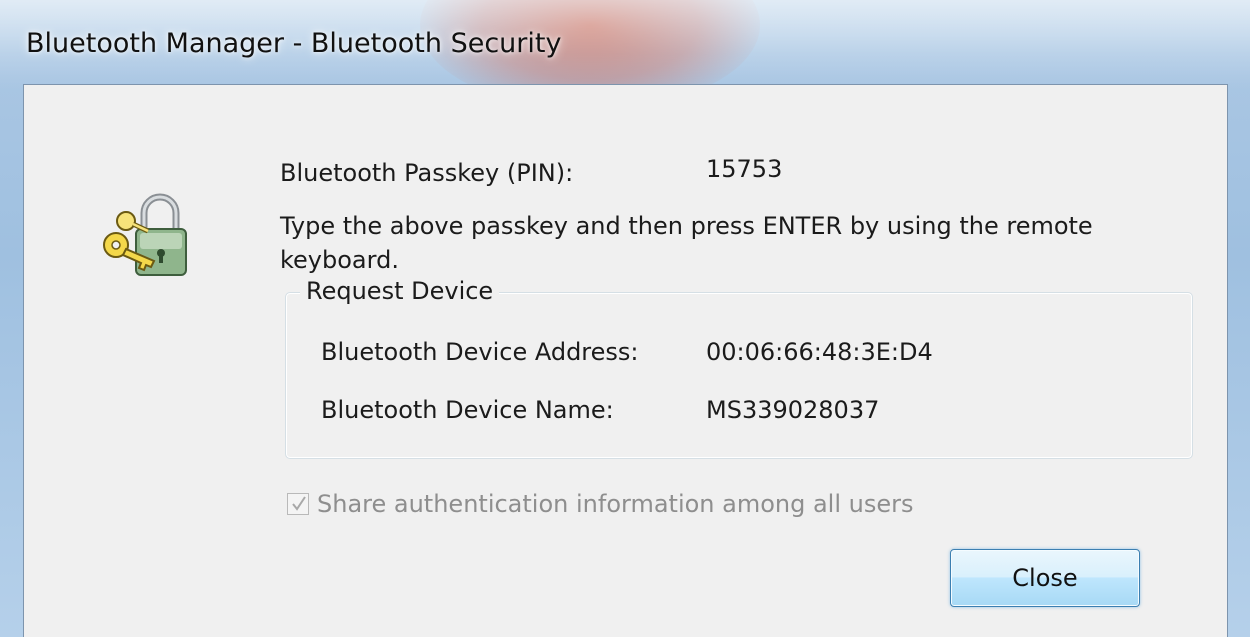  What do you see at coordinates (819, 352) in the screenshot?
I see `device-address-value: 00:06:66:48:3E:D4` at bounding box center [819, 352].